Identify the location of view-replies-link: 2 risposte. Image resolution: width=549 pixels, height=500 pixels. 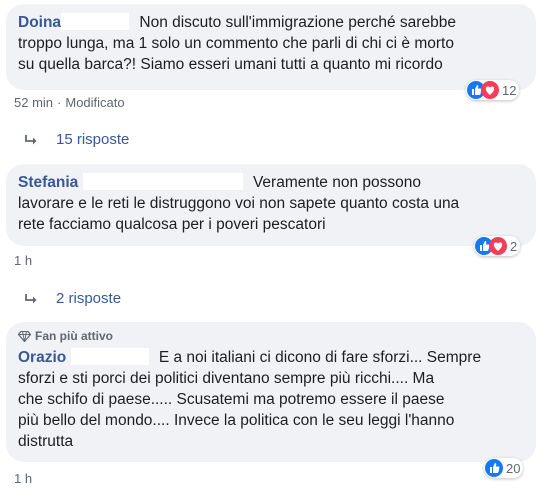
(72, 298).